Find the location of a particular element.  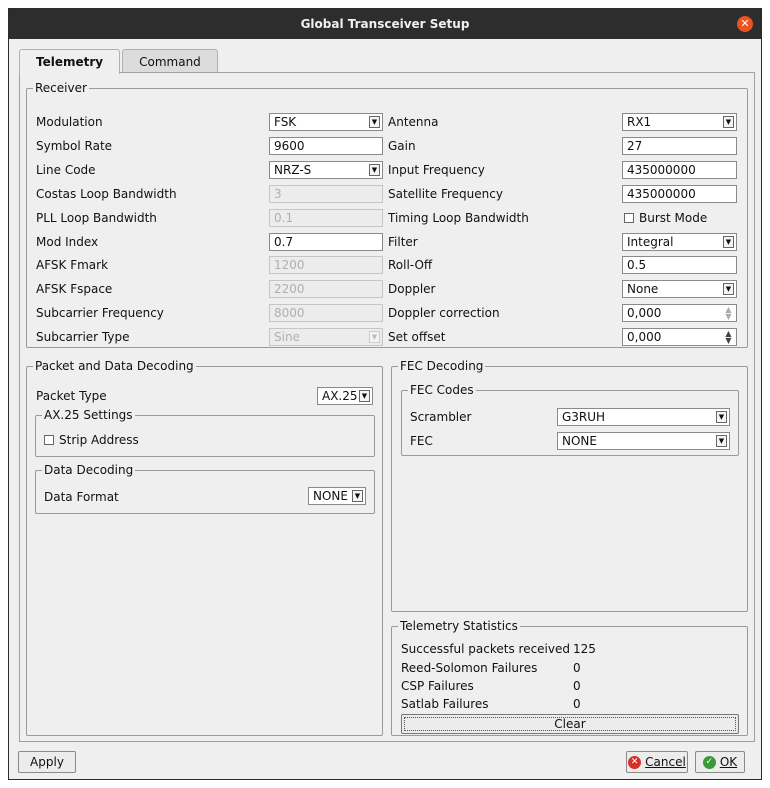

title-bar: Global Transceiver Setup ✕ is located at coordinates (385, 24).